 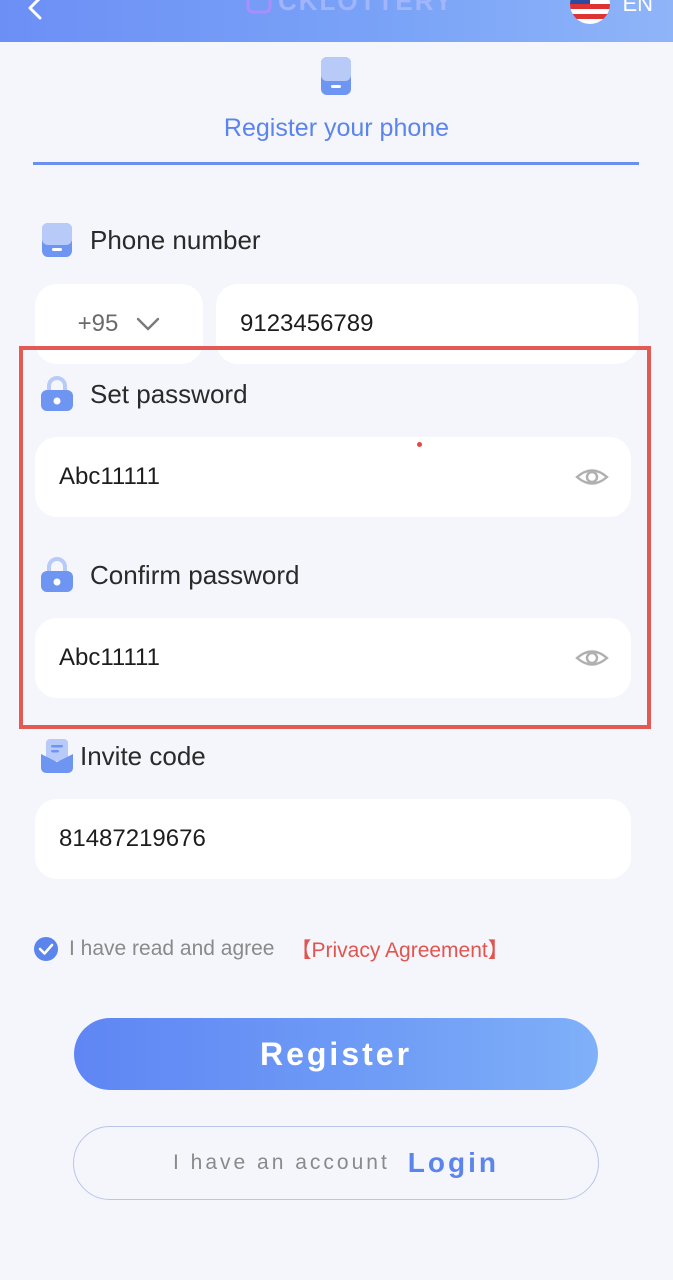 I want to click on register-button: Register, so click(x=336, y=1054).